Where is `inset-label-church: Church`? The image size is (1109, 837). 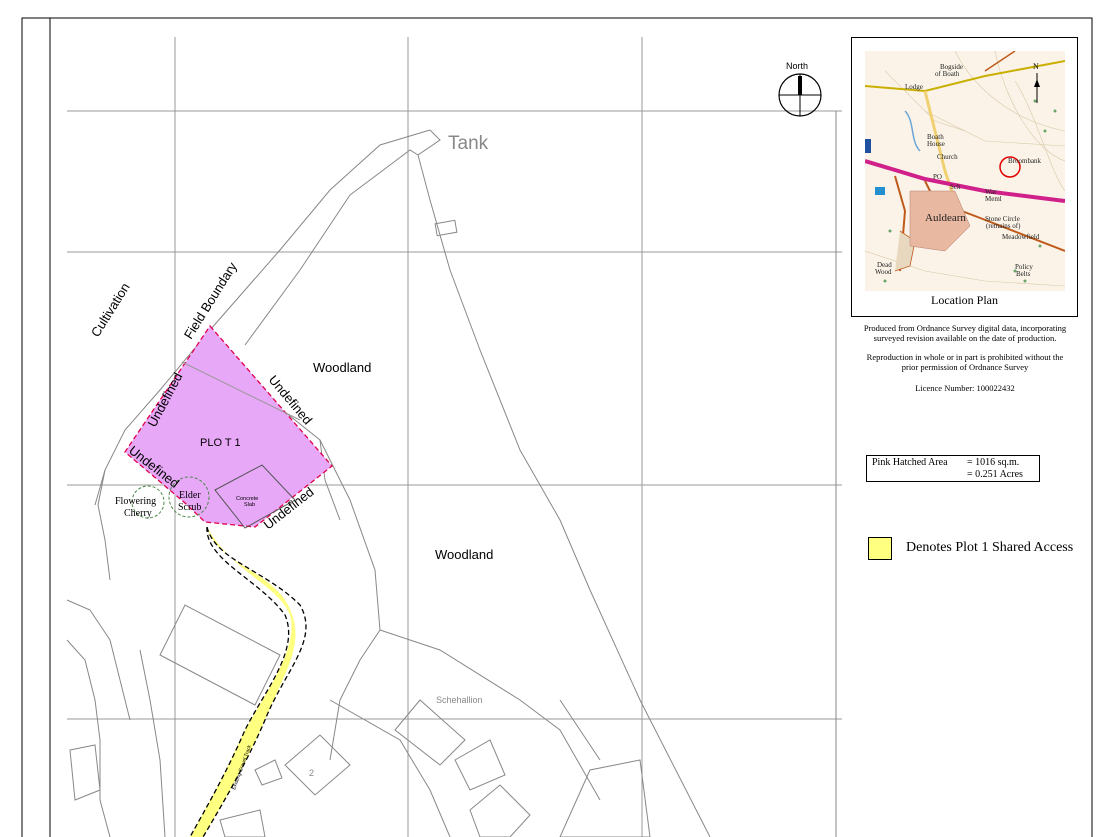 inset-label-church: Church is located at coordinates (947, 157).